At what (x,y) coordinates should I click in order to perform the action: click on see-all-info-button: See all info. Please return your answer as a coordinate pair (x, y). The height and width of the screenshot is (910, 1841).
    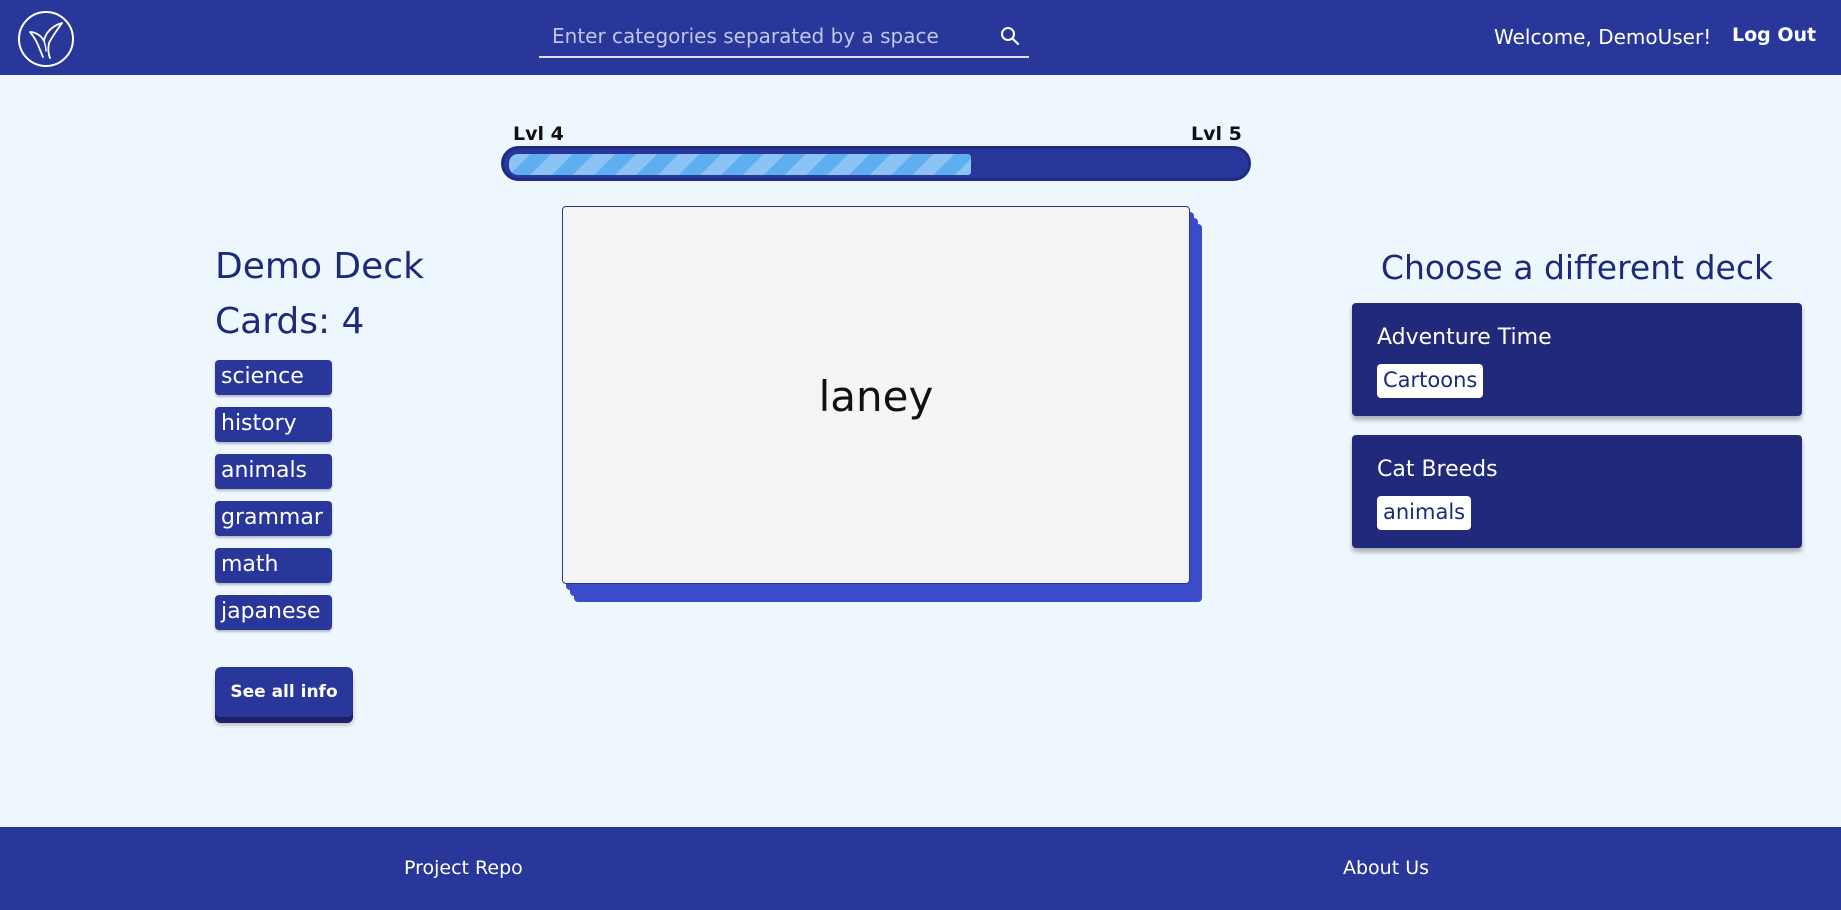
    Looking at the image, I should click on (284, 692).